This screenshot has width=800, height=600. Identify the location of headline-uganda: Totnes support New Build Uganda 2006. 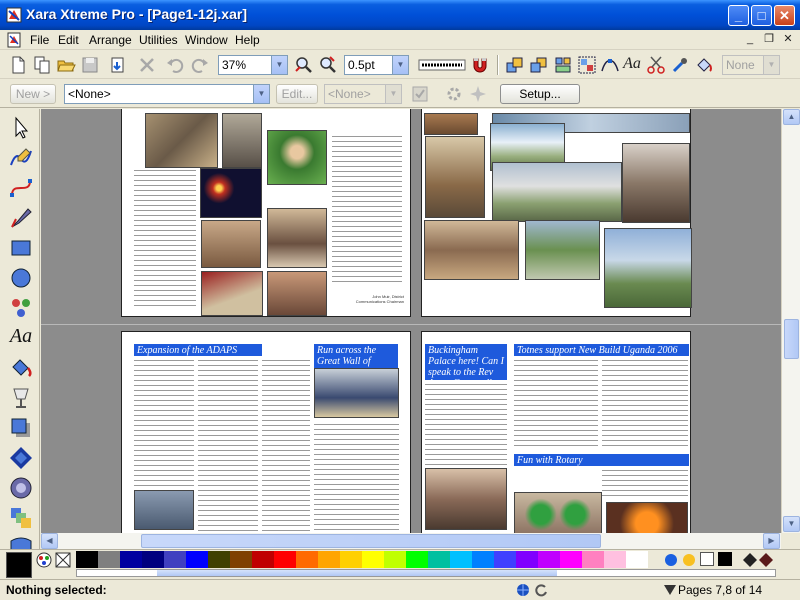
(601, 350).